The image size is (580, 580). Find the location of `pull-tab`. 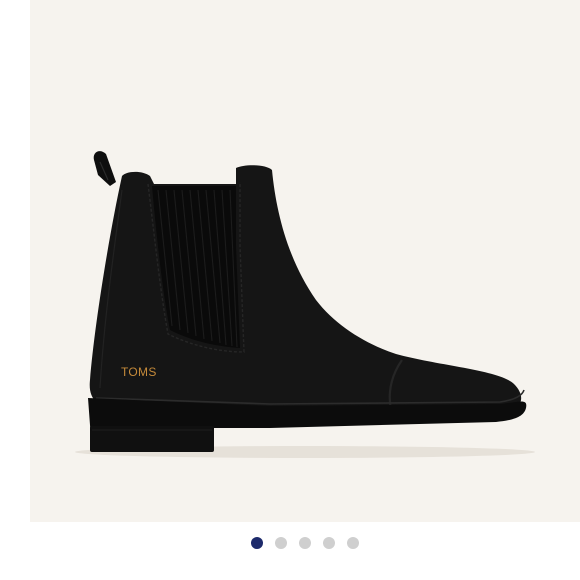

pull-tab is located at coordinates (104, 168).